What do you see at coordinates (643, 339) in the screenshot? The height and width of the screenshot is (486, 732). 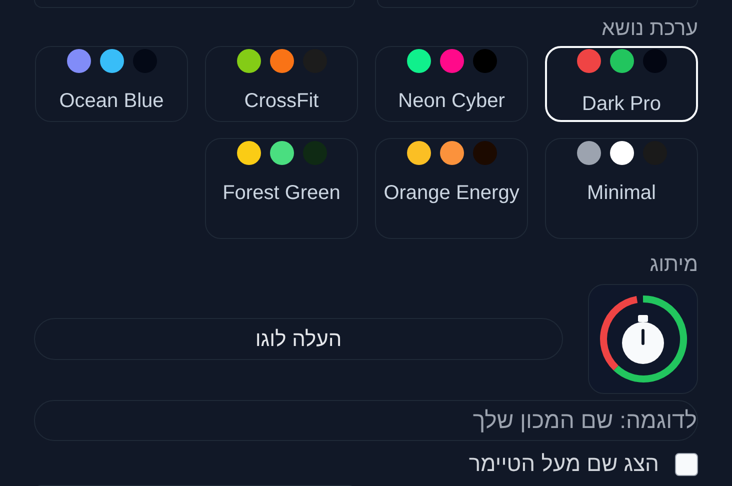 I see `stopwatch-logo-icon` at bounding box center [643, 339].